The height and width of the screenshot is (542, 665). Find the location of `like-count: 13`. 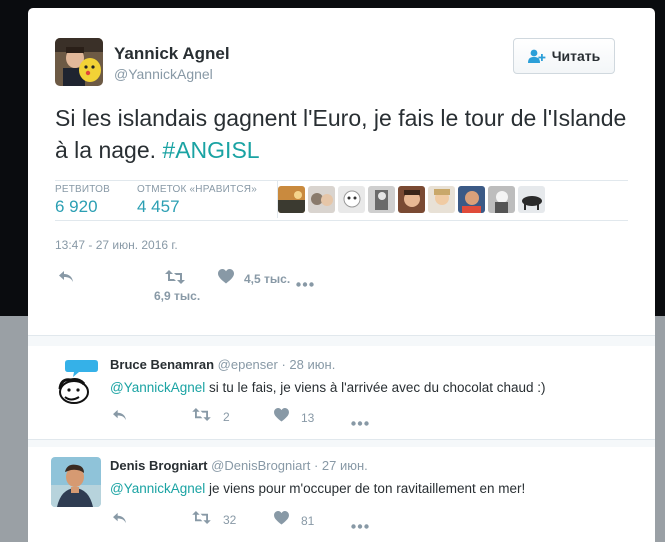

like-count: 13 is located at coordinates (308, 417).